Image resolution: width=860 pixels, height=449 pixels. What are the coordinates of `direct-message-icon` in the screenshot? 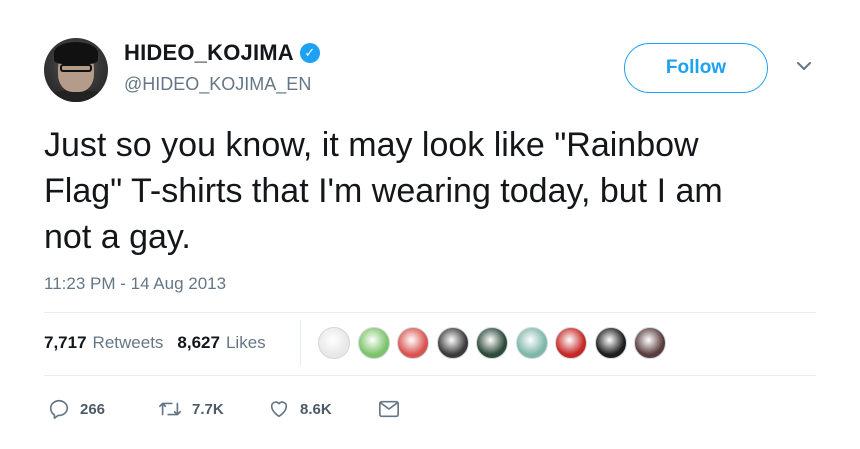 It's located at (389, 409).